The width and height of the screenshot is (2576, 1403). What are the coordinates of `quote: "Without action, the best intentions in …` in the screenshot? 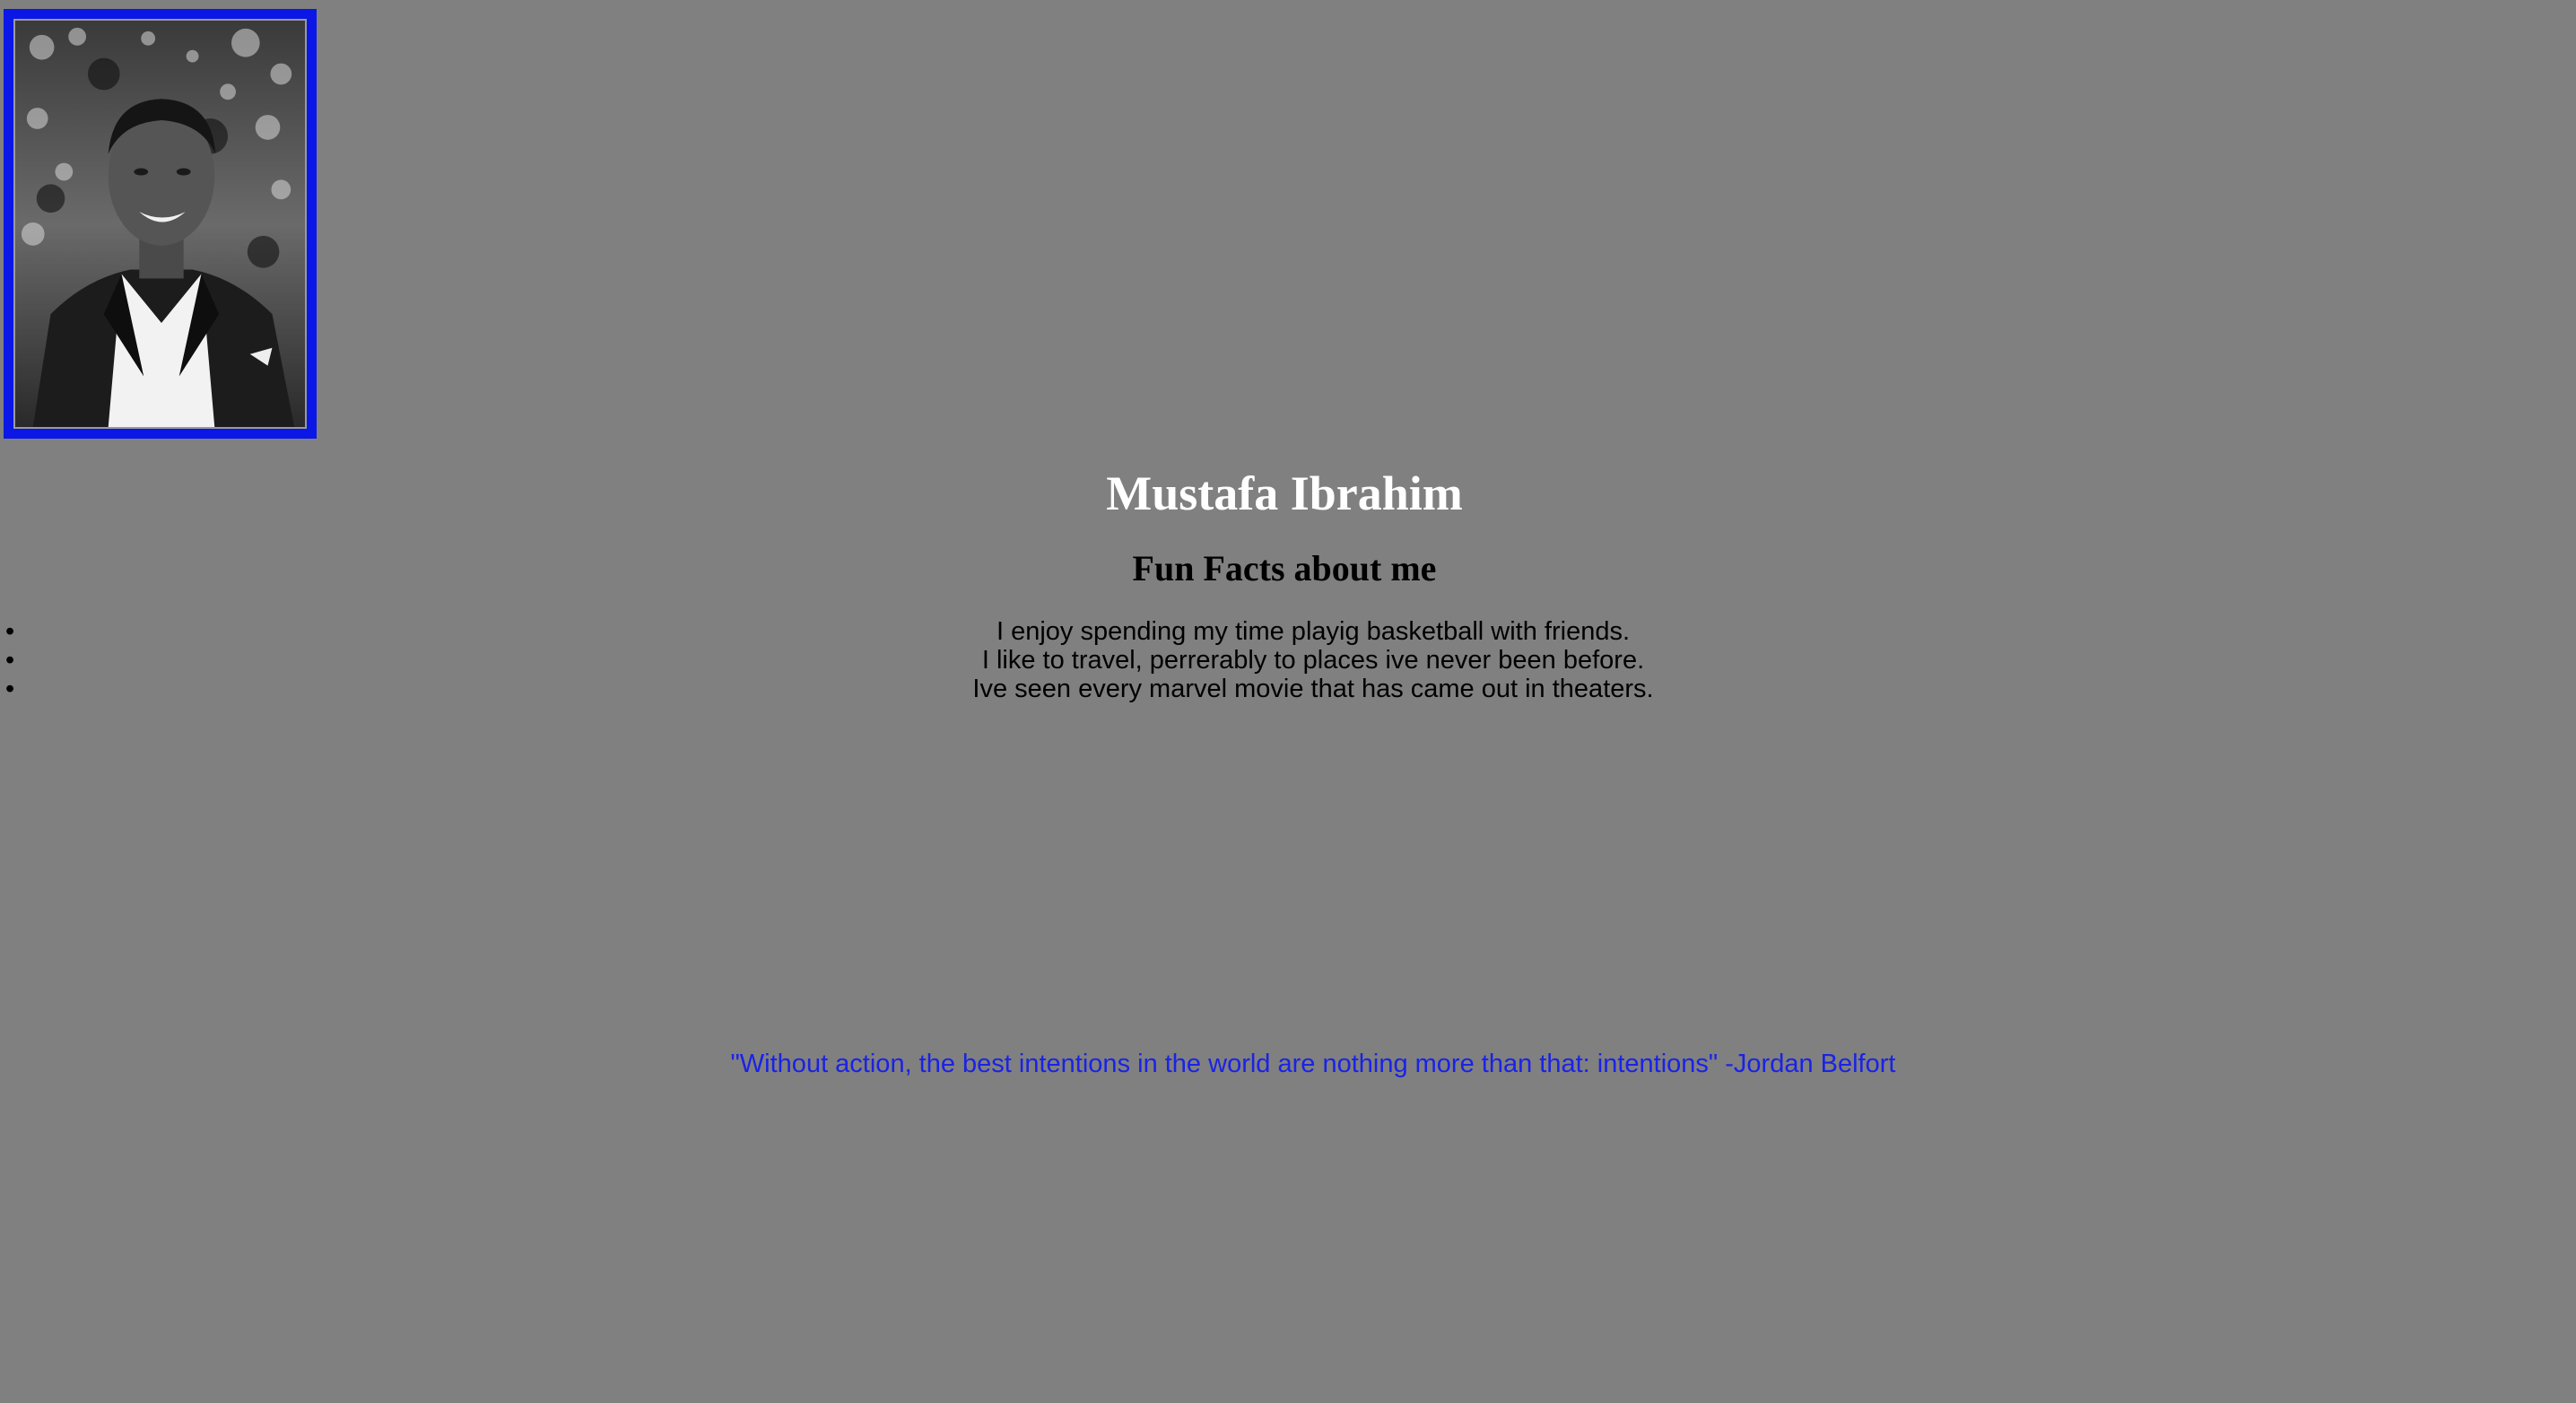 It's located at (1313, 1064).